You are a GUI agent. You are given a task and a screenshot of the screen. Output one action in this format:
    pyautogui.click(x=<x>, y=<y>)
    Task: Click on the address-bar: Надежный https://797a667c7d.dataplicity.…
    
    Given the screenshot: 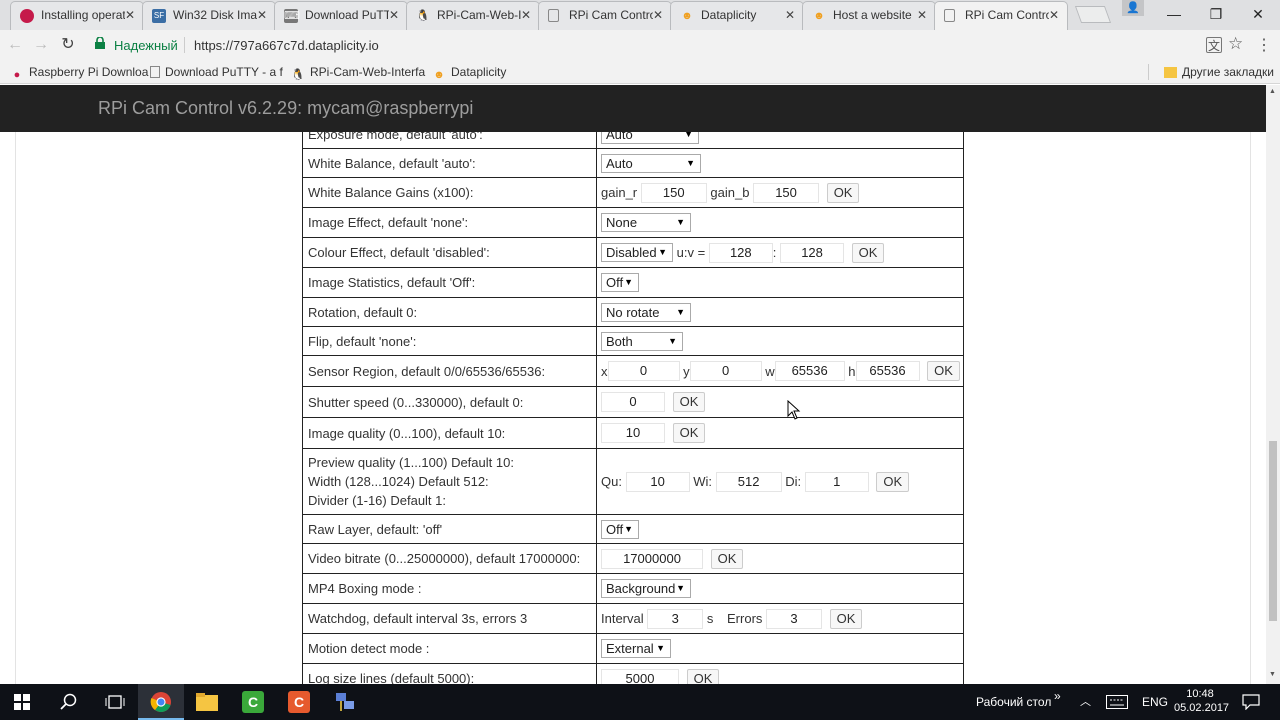 What is the action you would take?
    pyautogui.click(x=668, y=45)
    